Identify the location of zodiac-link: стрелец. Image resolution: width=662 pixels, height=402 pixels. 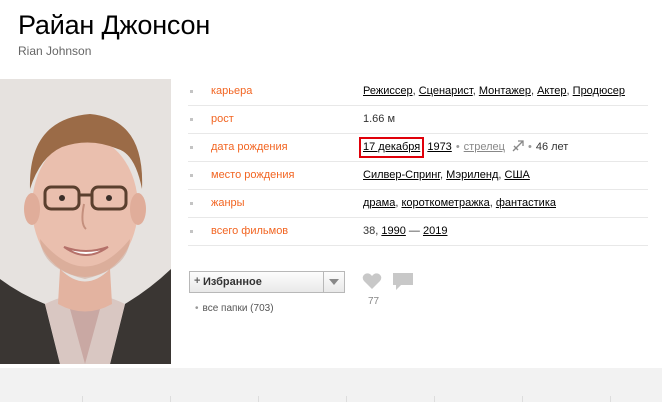
(484, 147).